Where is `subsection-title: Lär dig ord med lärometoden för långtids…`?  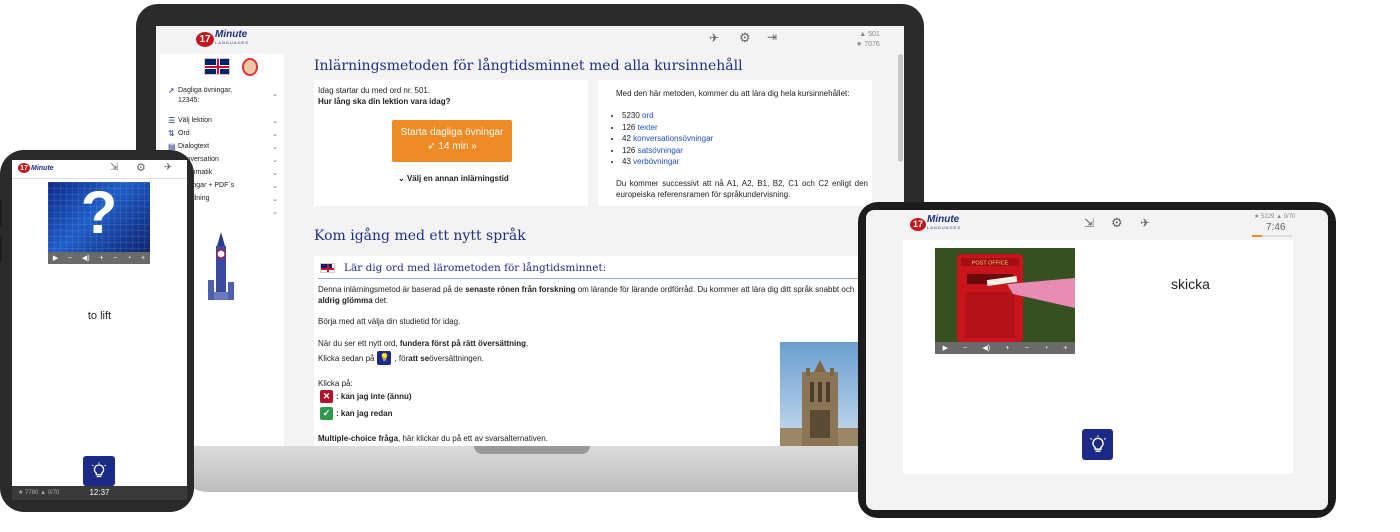
subsection-title: Lär dig ord med lärometoden för långtids… is located at coordinates (475, 268).